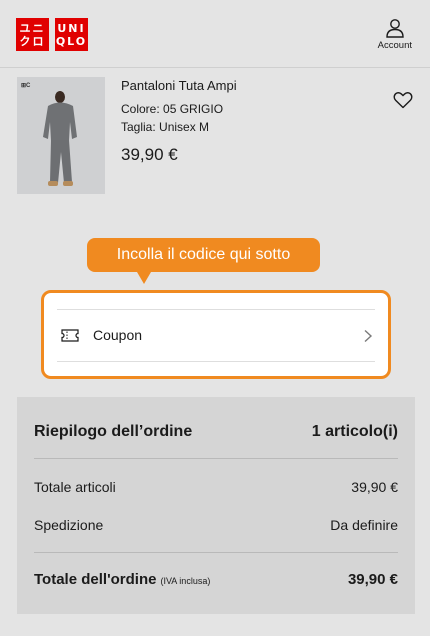 The image size is (430, 636). I want to click on ticket-icon, so click(70, 335).